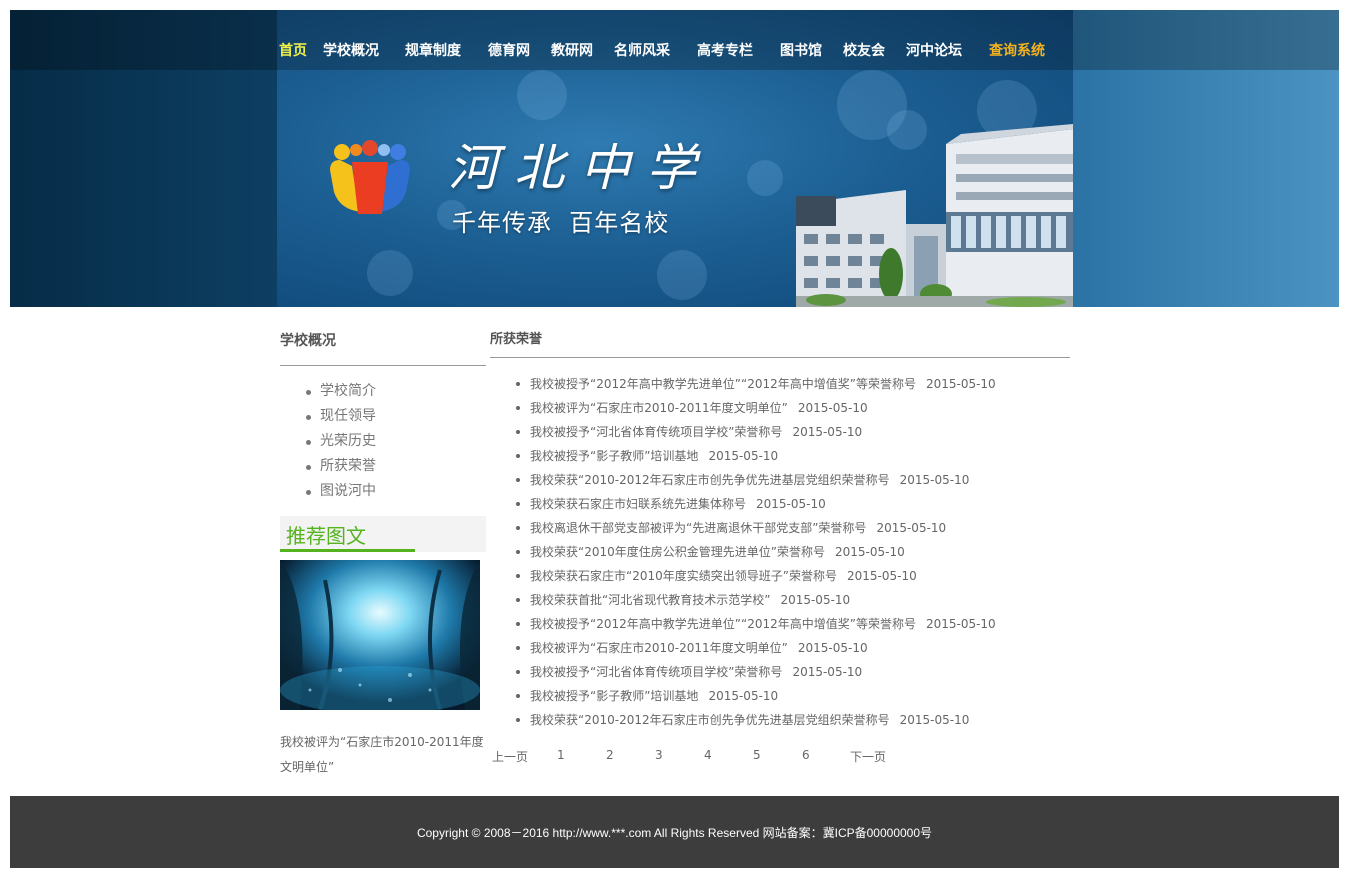 This screenshot has height=878, width=1349. Describe the element at coordinates (347, 550) in the screenshot. I see `recommend-underline` at that location.